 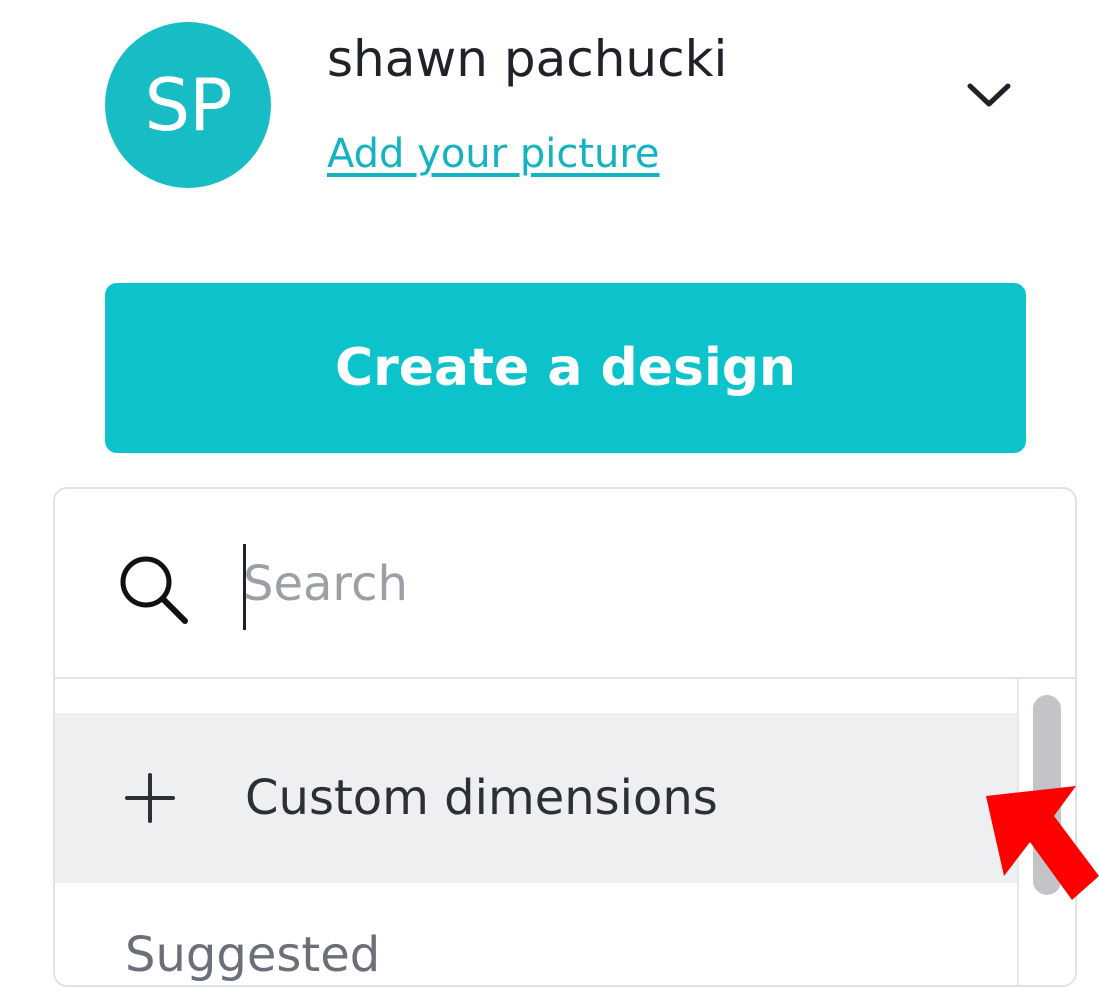 I want to click on add-picture-link: Add your picture, so click(x=493, y=154).